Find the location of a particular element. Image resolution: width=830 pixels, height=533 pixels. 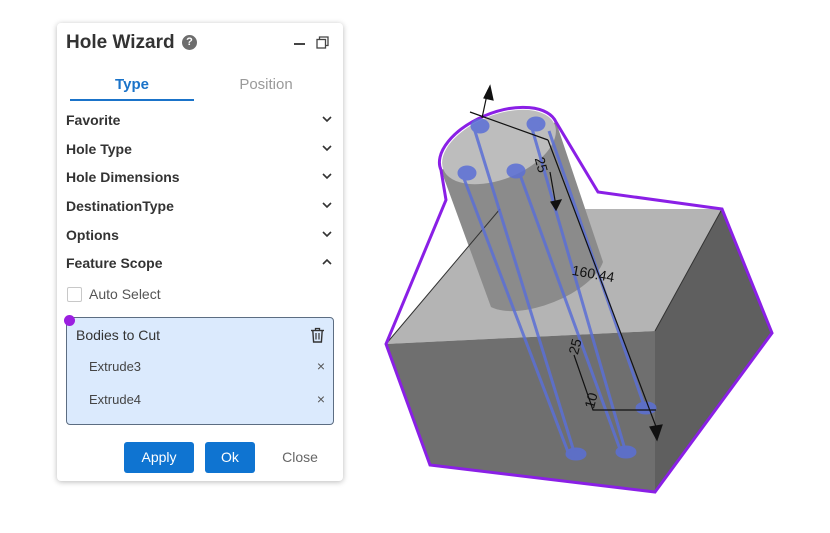

auto-select-label: Auto Select is located at coordinates (125, 294).